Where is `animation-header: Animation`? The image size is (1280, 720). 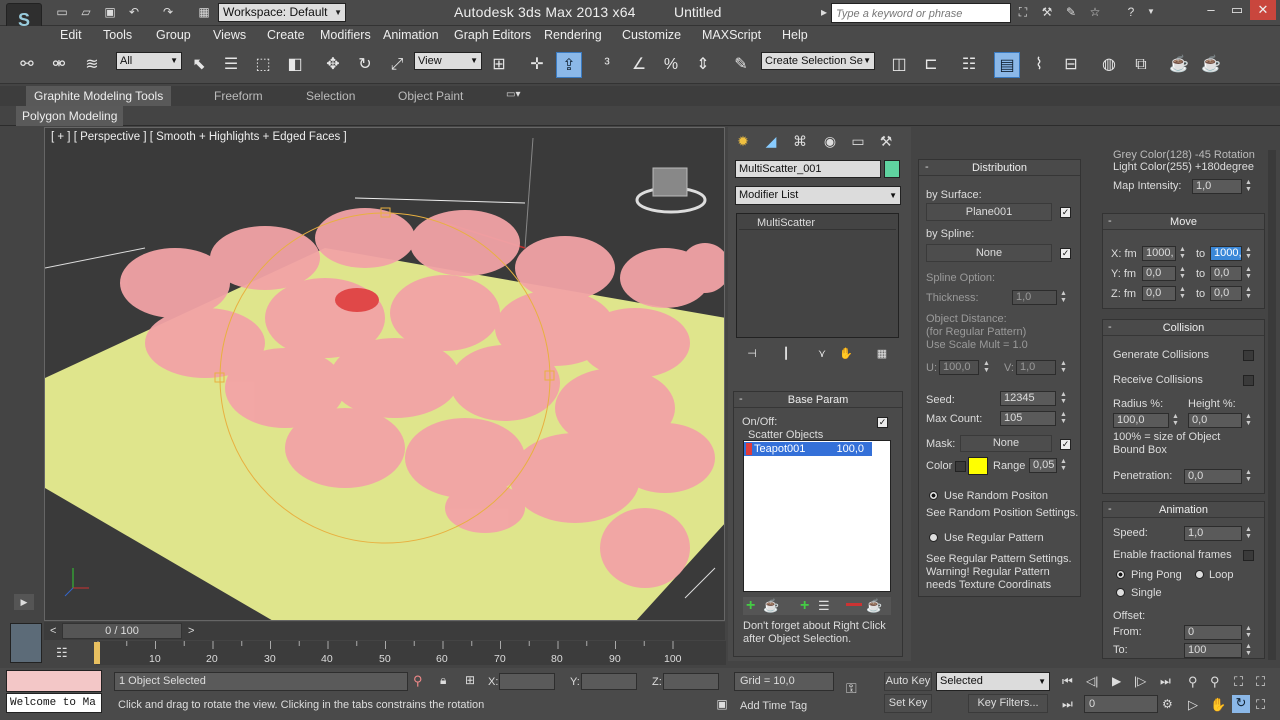 animation-header: Animation is located at coordinates (1183, 510).